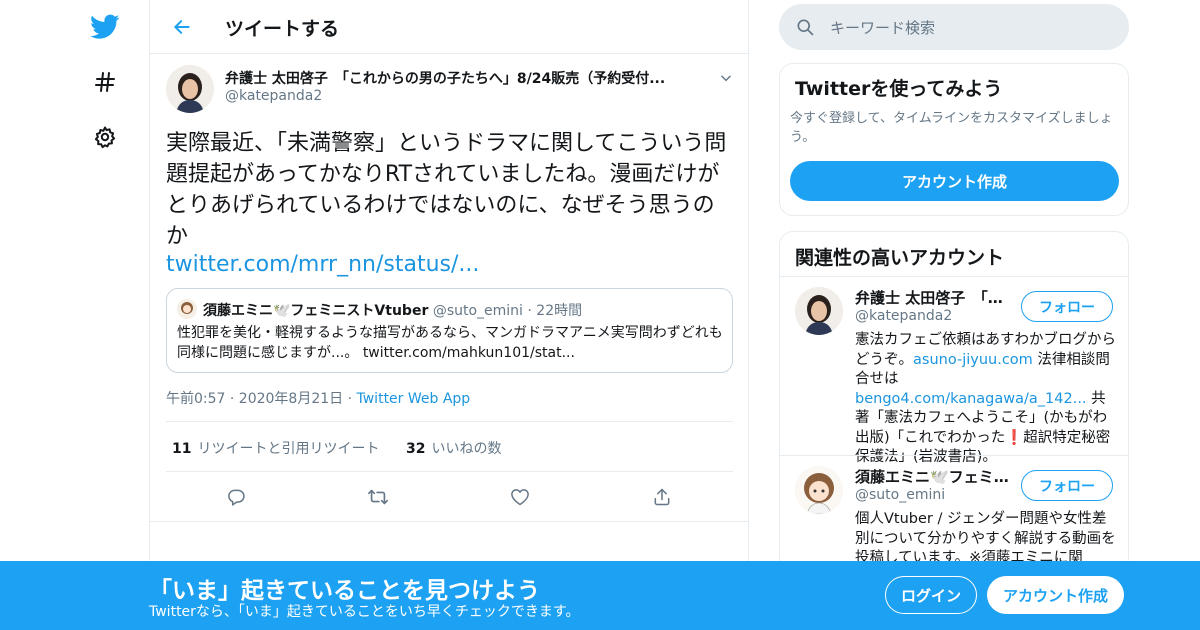  What do you see at coordinates (282, 29) in the screenshot?
I see `page-title: ツイートする` at bounding box center [282, 29].